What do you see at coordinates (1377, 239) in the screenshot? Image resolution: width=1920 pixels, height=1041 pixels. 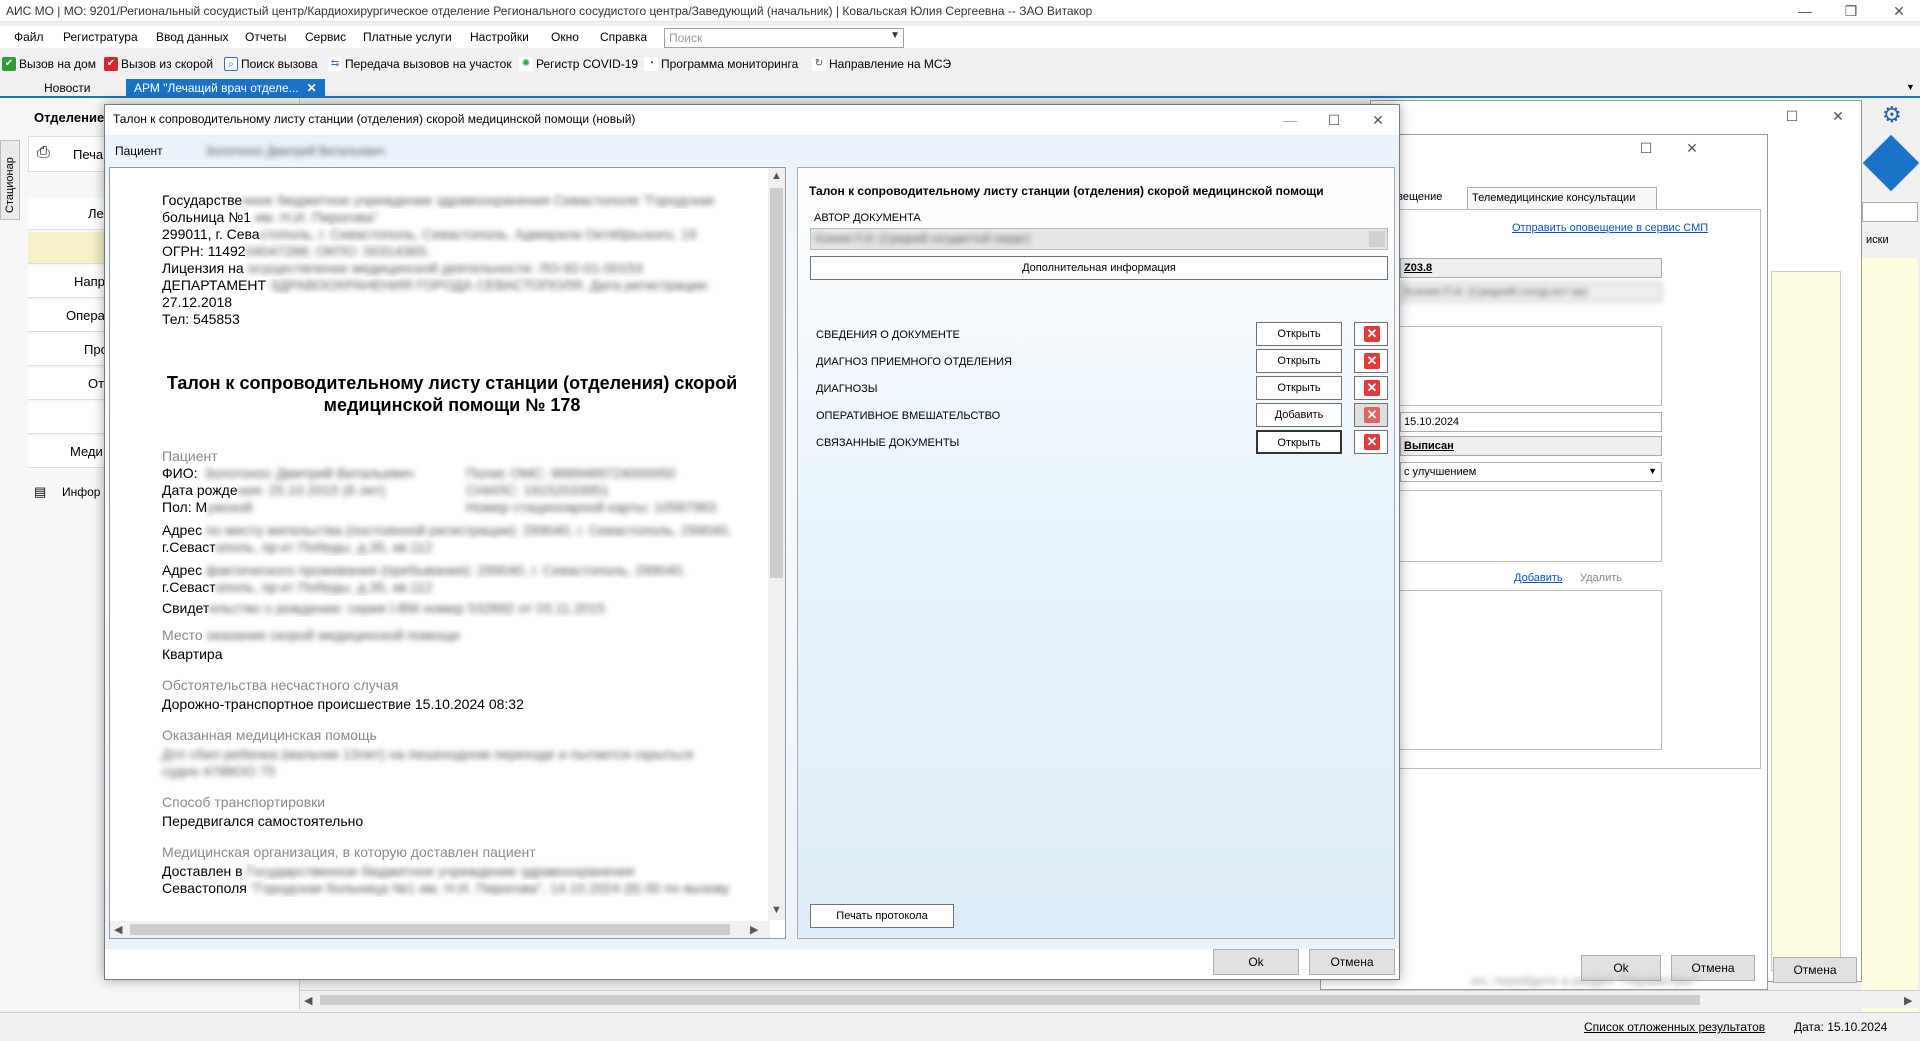 I see `author-select-button` at bounding box center [1377, 239].